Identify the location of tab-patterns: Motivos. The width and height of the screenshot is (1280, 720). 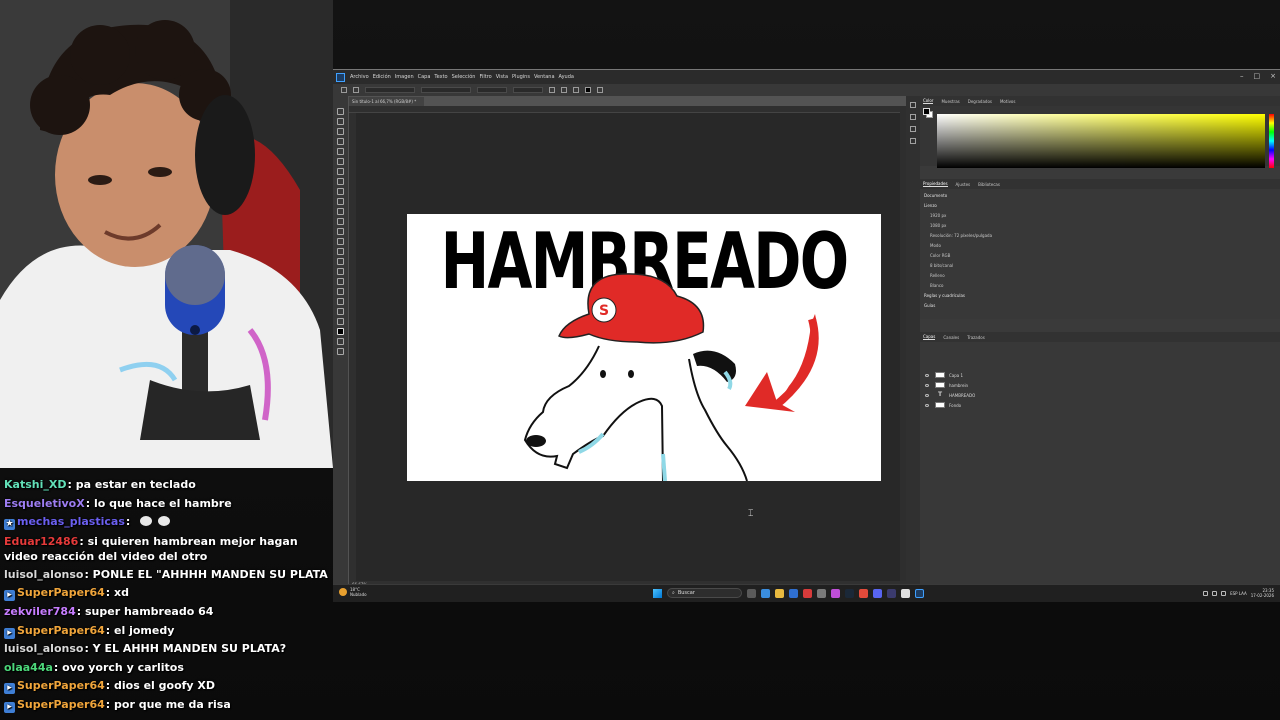
(1007, 101).